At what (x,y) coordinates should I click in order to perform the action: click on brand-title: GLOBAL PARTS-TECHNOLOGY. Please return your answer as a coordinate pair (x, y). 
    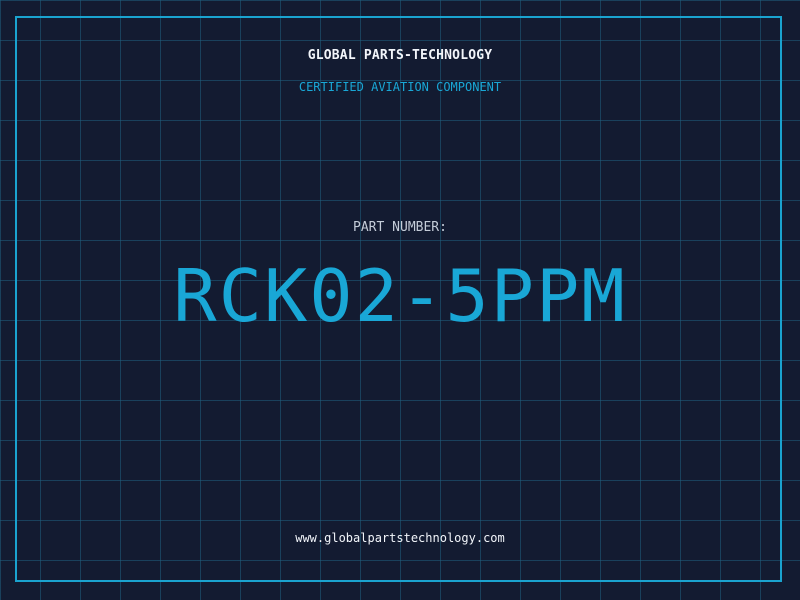
    Looking at the image, I should click on (400, 55).